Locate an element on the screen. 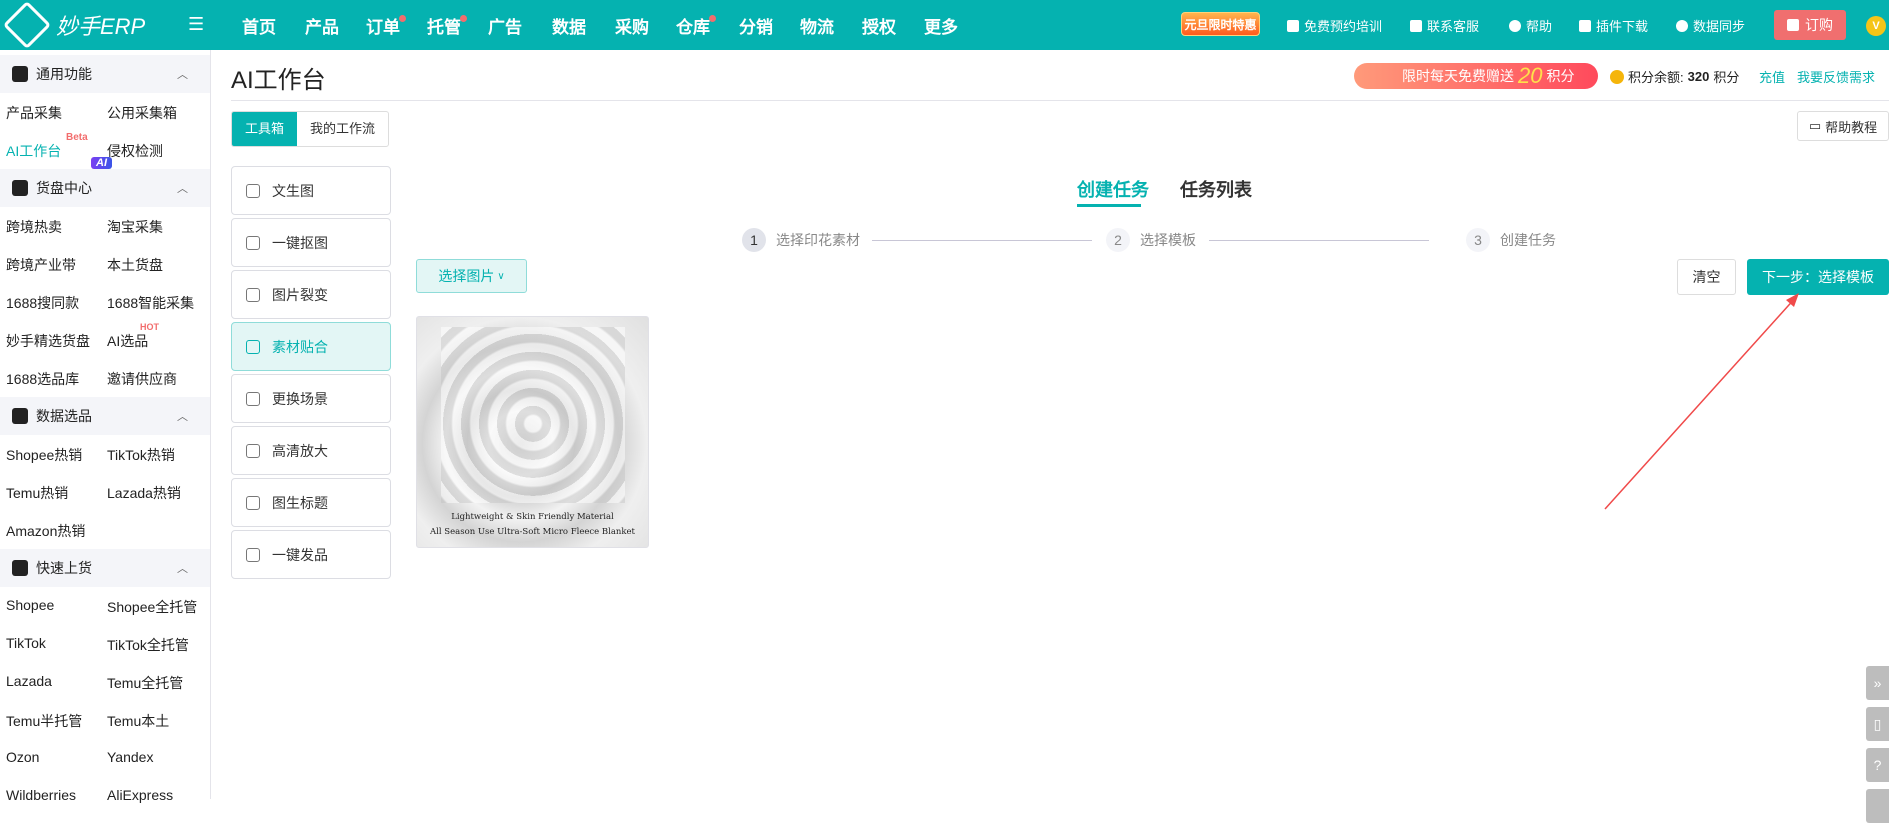  sidebar-item: Lazada热销 is located at coordinates (144, 493).